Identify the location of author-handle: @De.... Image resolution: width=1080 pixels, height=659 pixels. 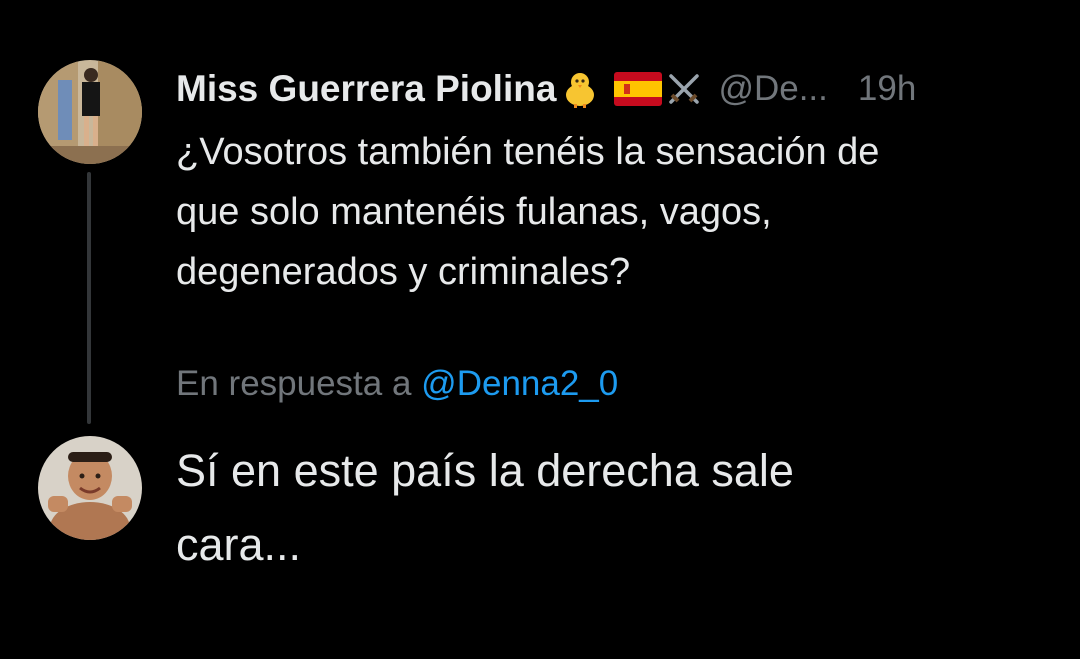
(772, 89).